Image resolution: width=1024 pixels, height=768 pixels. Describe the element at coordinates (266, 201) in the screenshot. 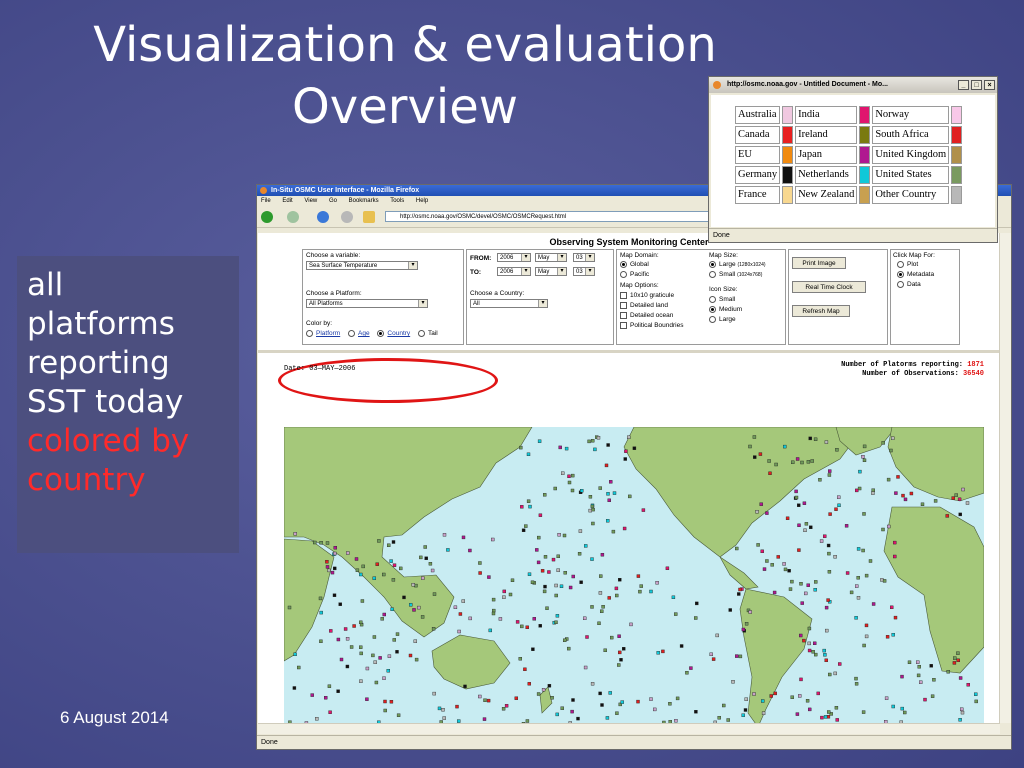

I see `menu-file: File` at that location.